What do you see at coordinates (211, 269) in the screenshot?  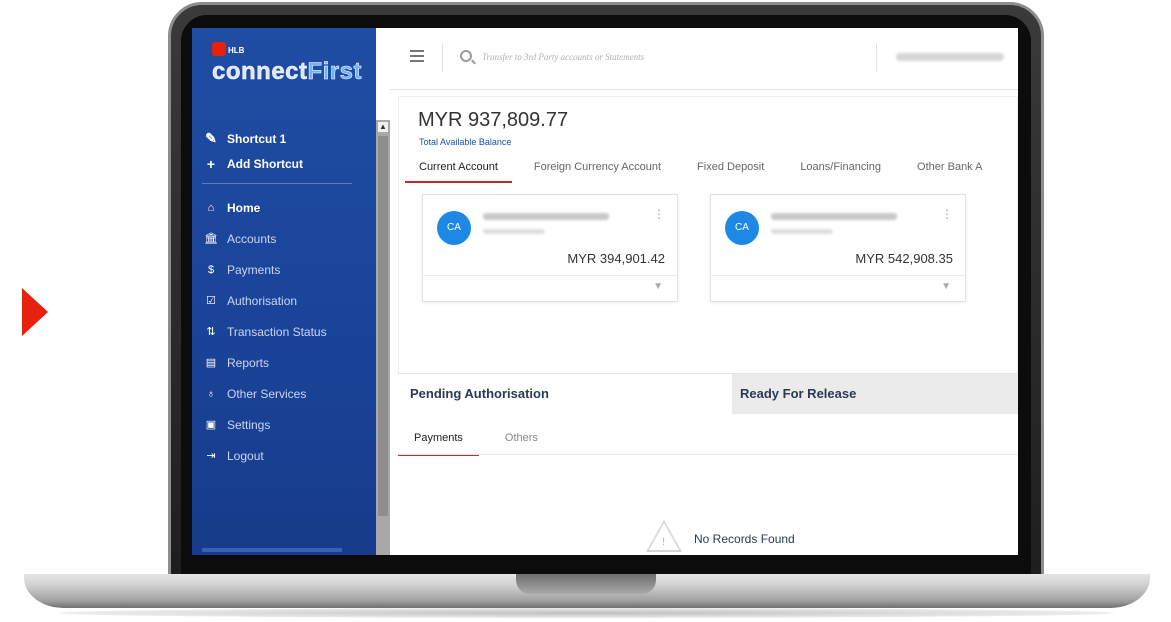 I see `dollar-icon: $` at bounding box center [211, 269].